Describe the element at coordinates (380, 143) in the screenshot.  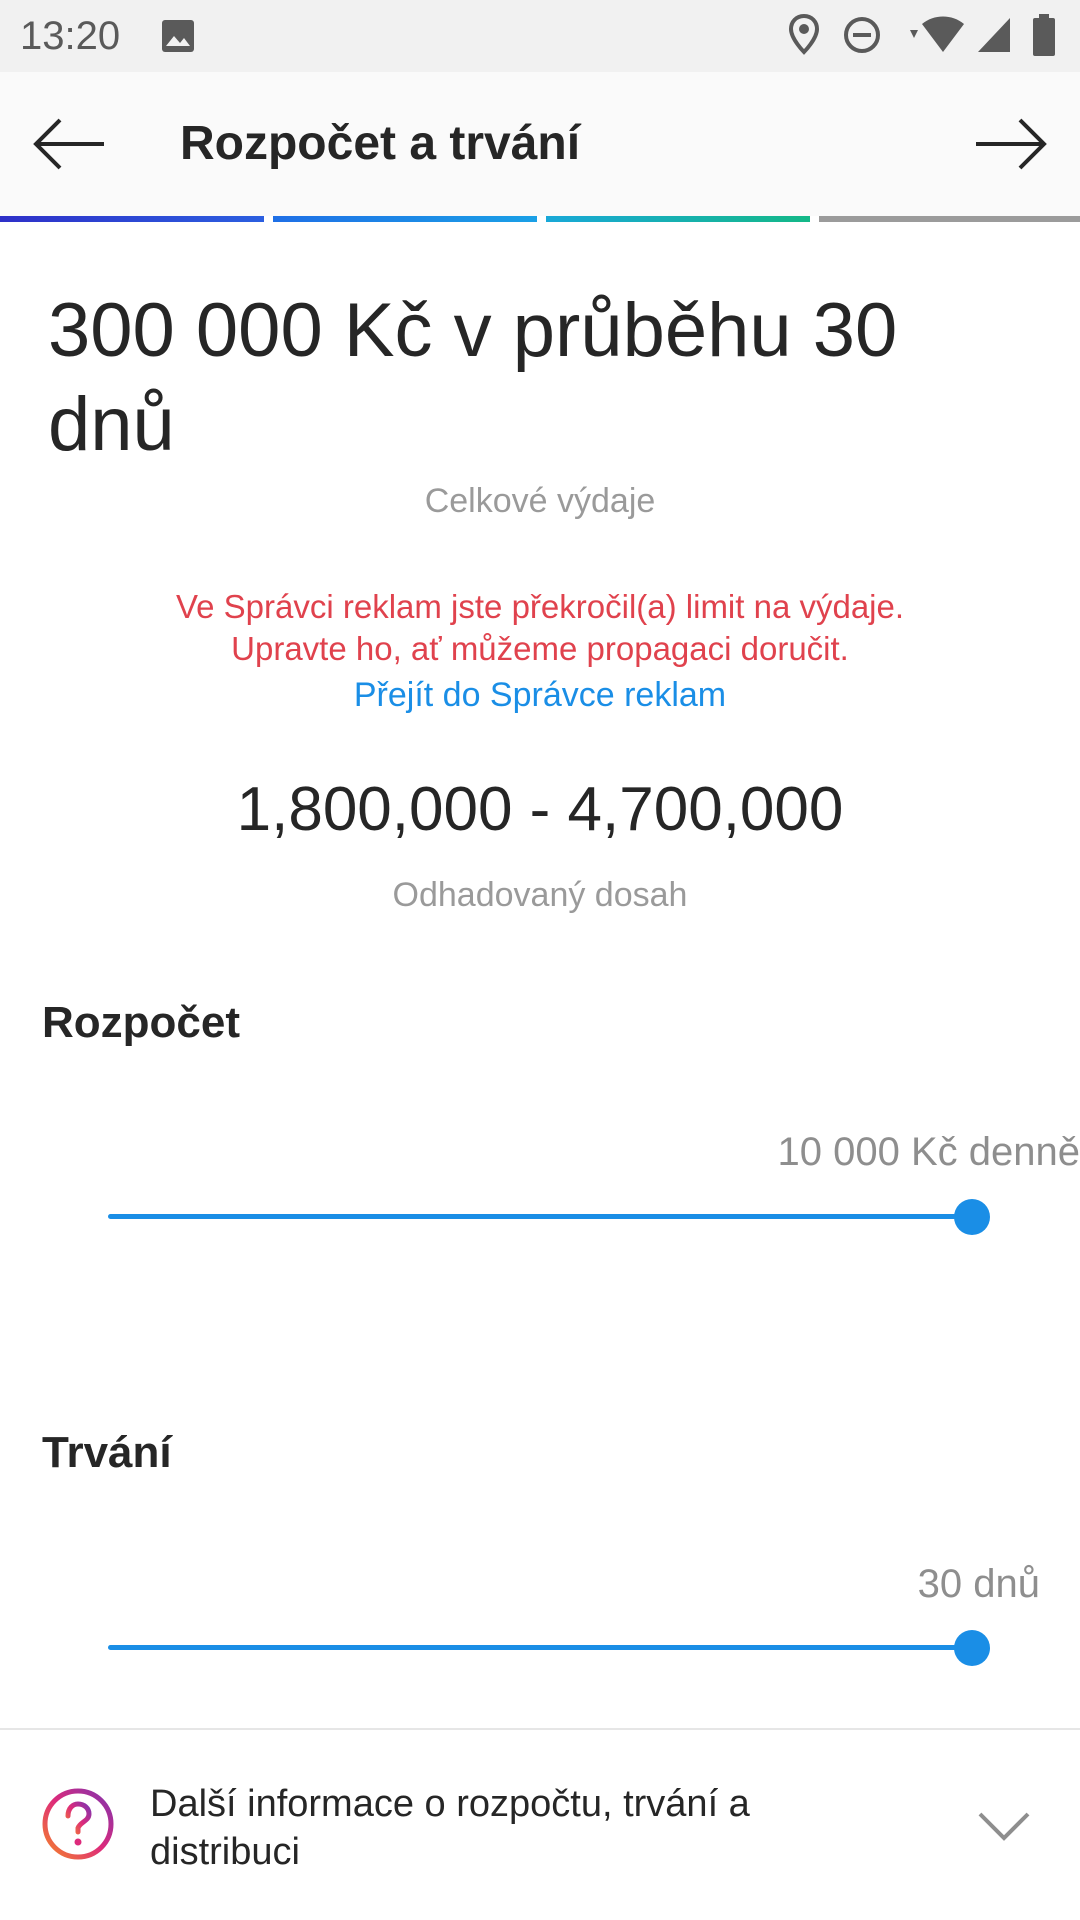
I see `page-title: Rozpočet a trvání` at that location.